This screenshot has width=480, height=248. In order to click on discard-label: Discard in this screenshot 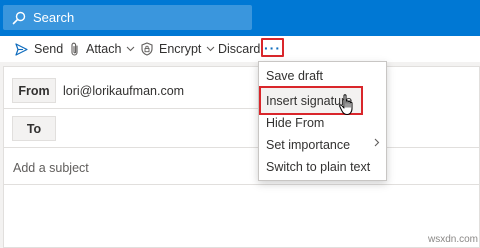, I will do `click(239, 49)`.